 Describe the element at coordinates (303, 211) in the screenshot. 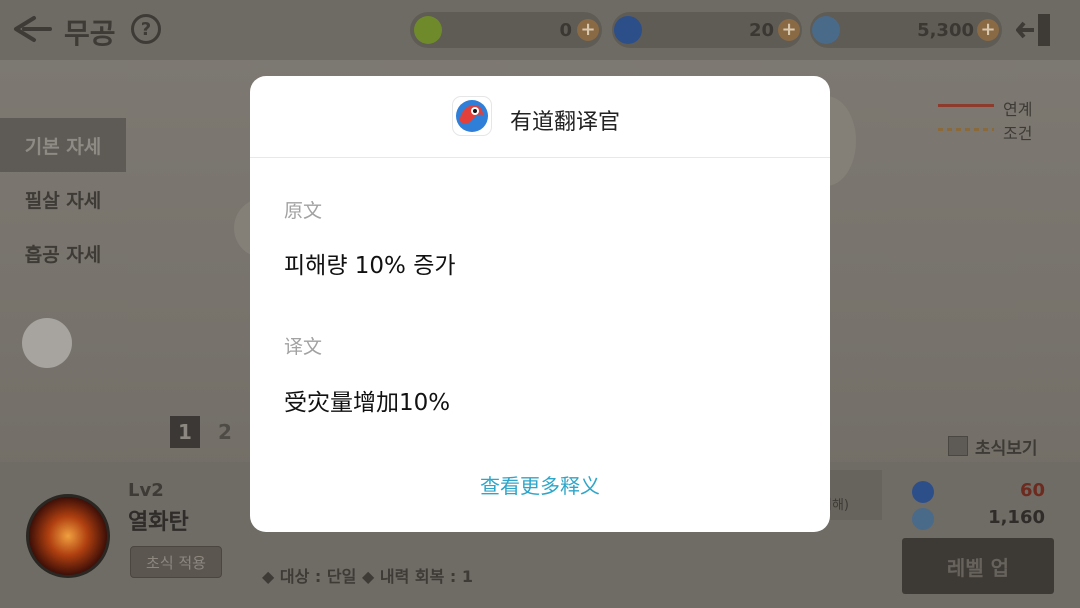

I see `original-label: 原文` at that location.